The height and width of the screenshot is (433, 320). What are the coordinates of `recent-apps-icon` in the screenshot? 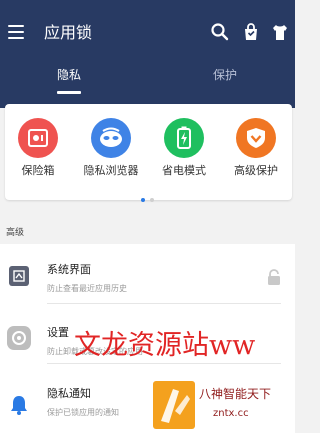 It's located at (19, 276).